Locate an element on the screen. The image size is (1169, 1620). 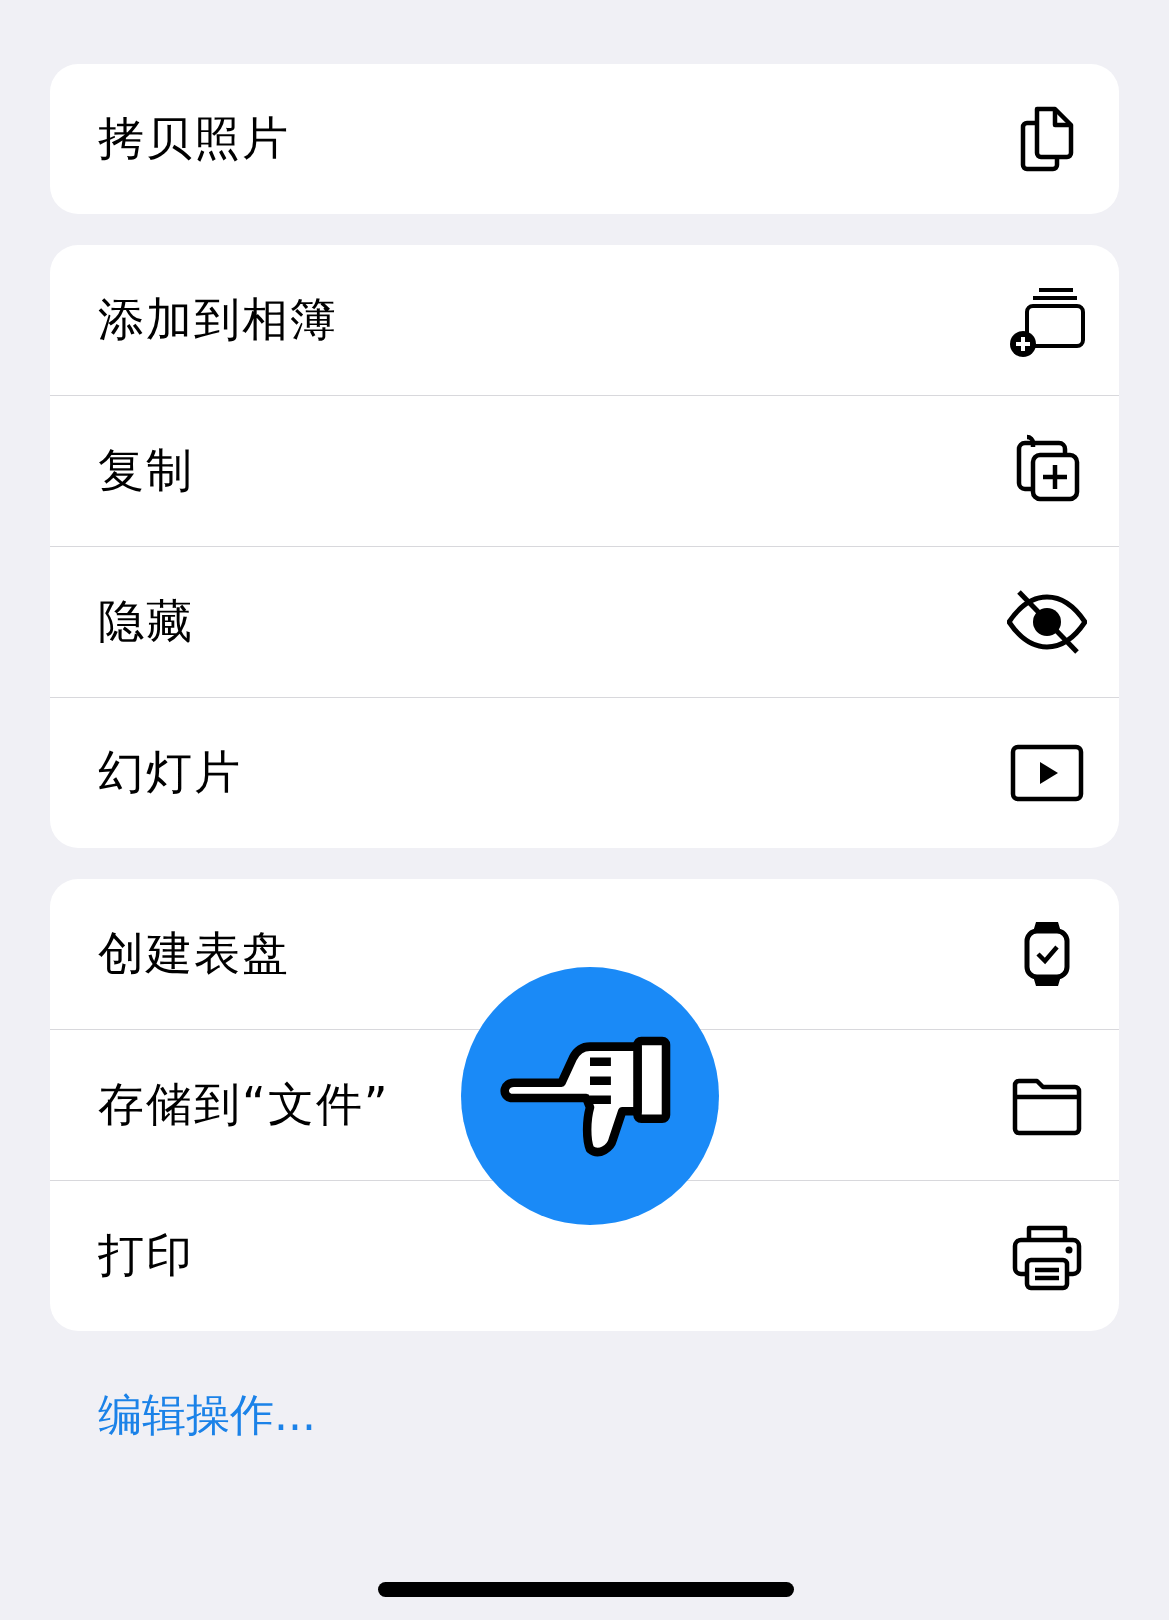
menu-item: 创建表盘 is located at coordinates (584, 954).